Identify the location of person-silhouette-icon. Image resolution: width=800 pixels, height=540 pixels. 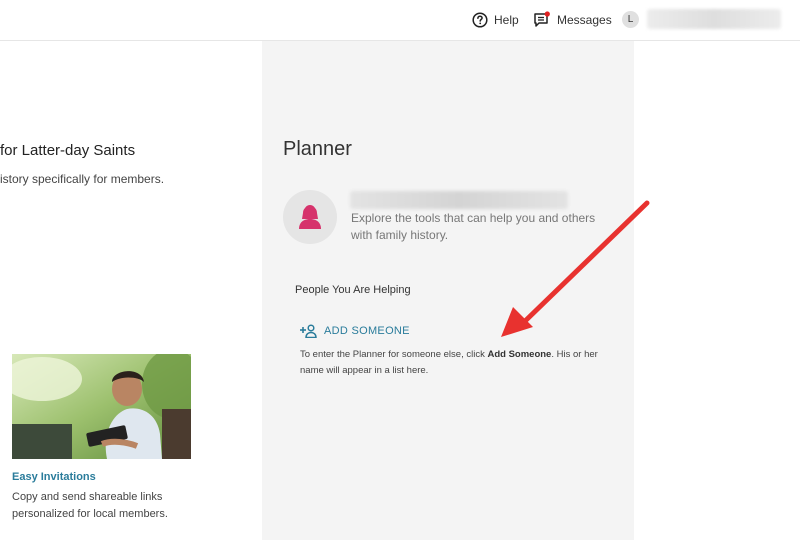
(310, 217).